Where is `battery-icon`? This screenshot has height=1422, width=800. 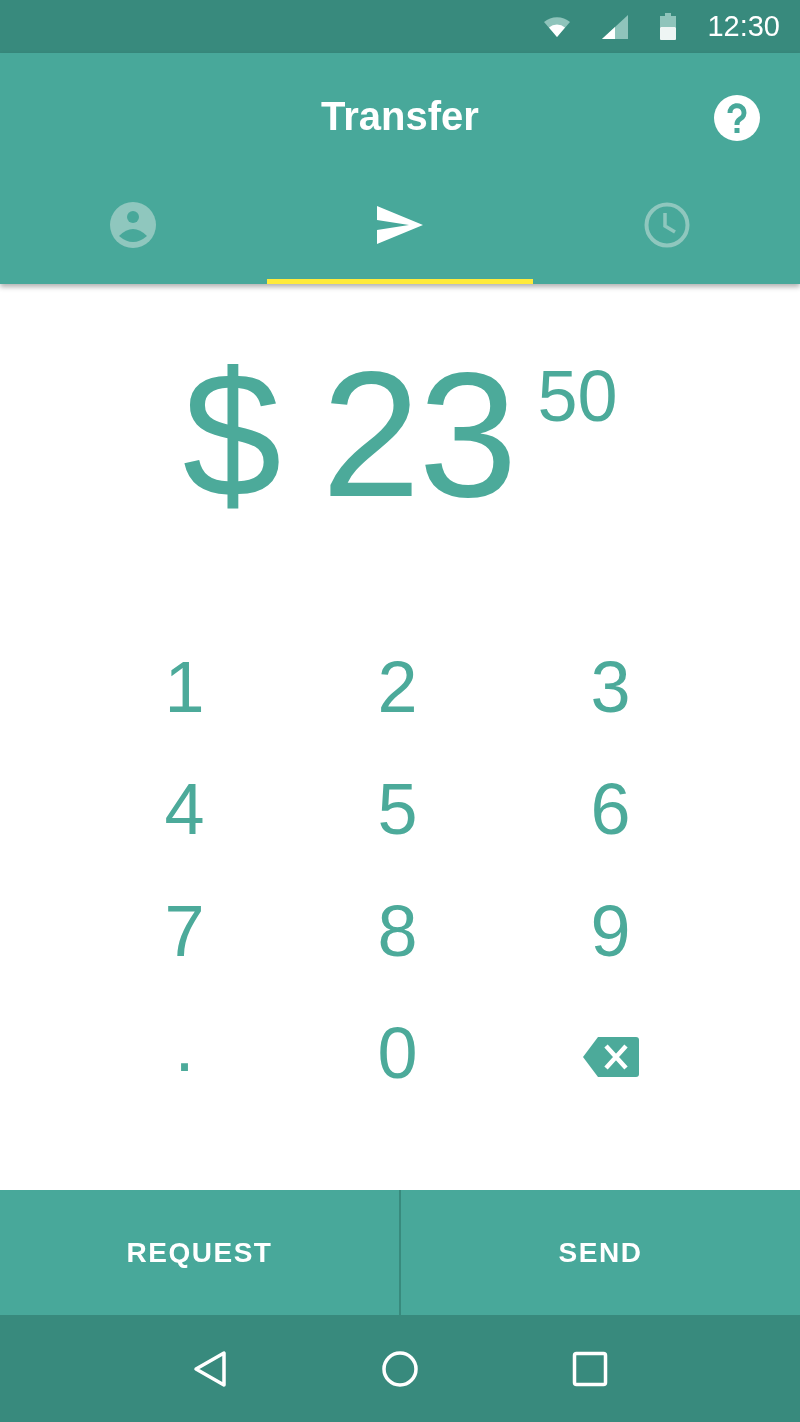
battery-icon is located at coordinates (668, 26).